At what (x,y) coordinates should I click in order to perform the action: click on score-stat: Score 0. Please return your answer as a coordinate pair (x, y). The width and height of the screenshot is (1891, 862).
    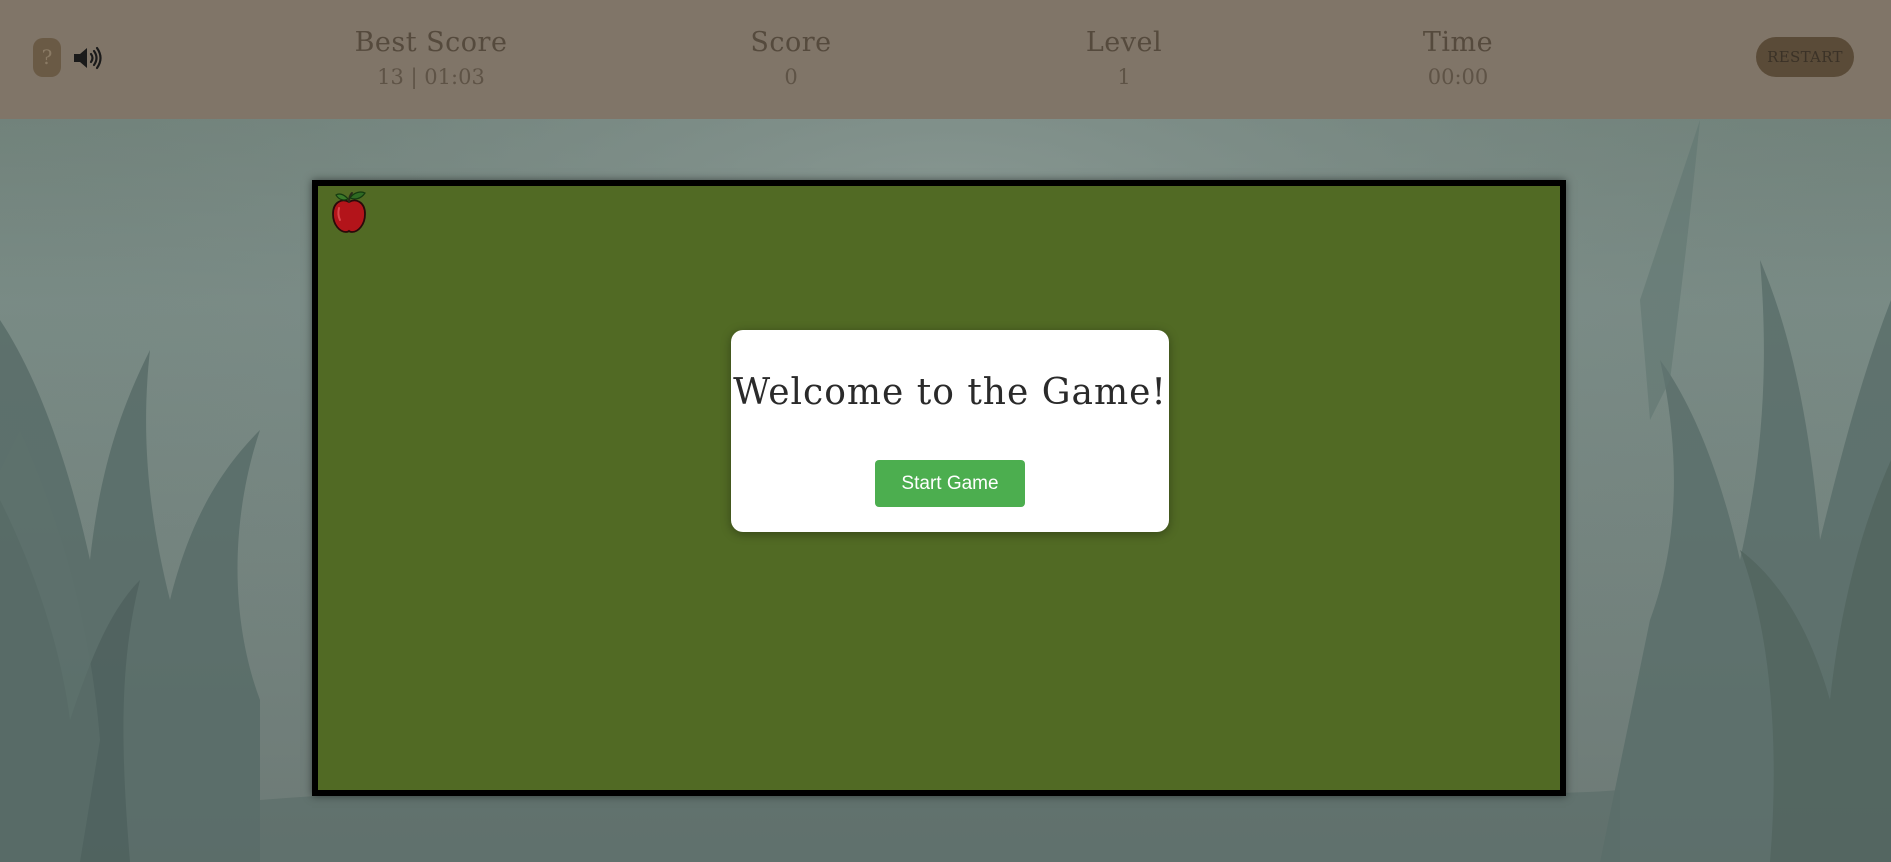
    Looking at the image, I should click on (791, 57).